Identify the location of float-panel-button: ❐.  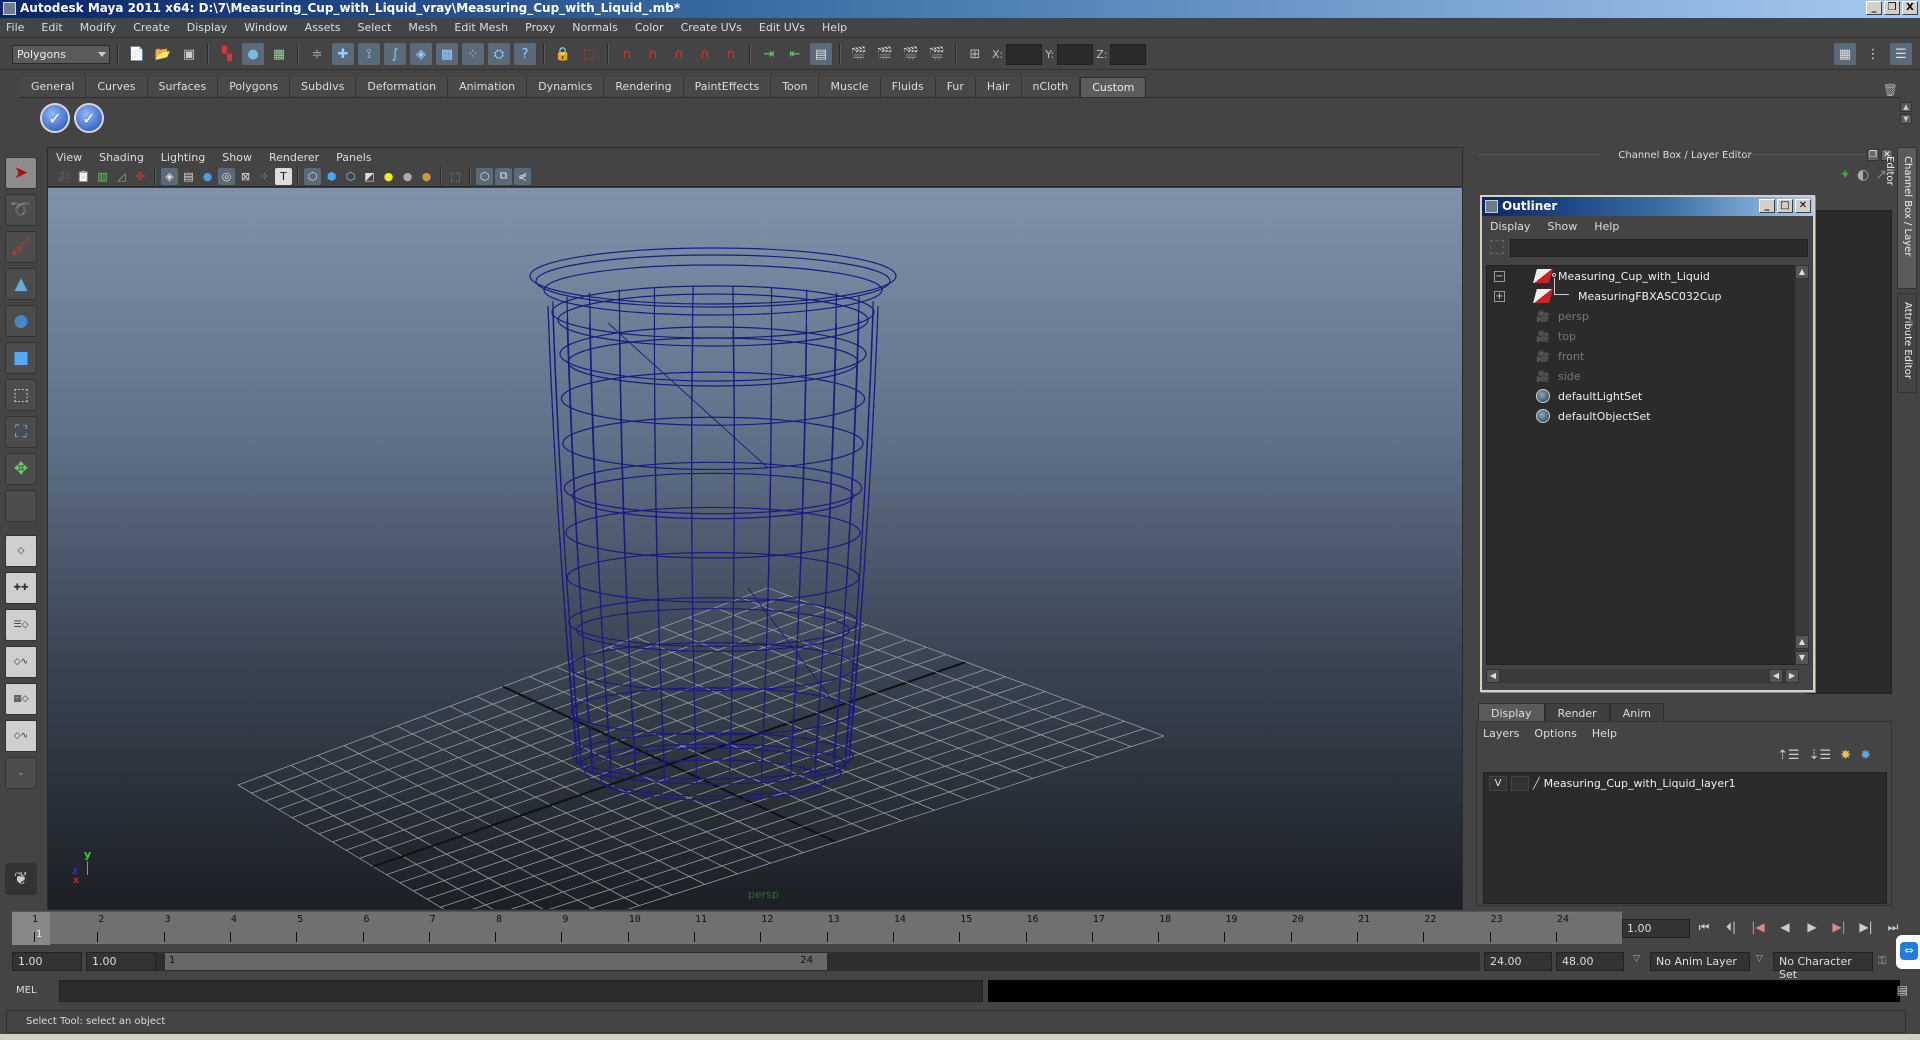
(1873, 155).